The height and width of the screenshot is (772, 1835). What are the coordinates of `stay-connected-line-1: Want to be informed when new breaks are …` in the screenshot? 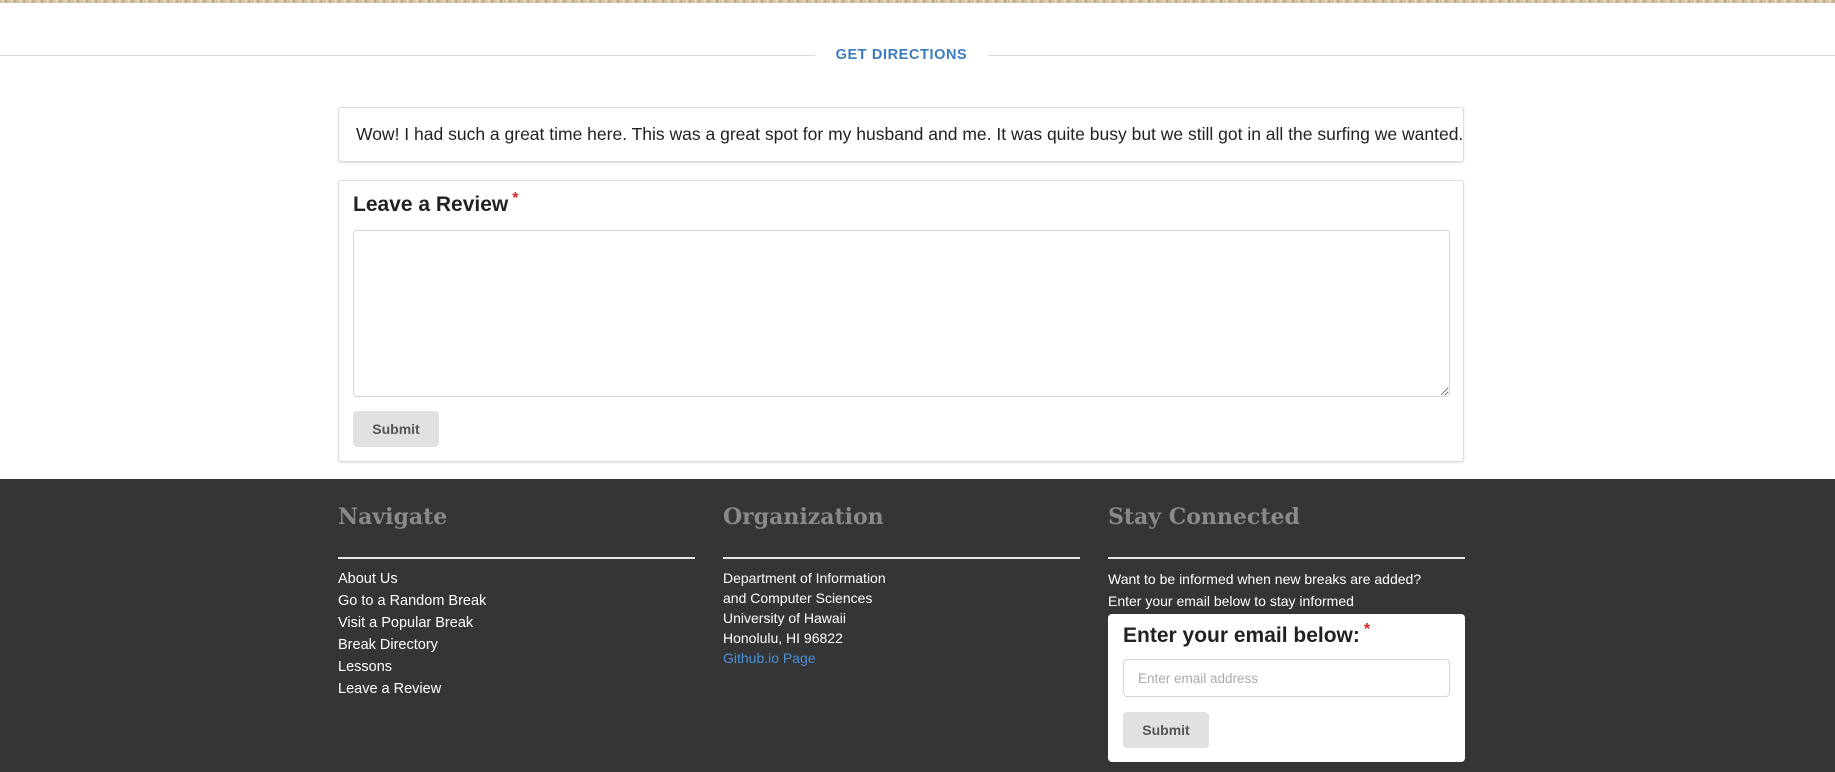 It's located at (1265, 579).